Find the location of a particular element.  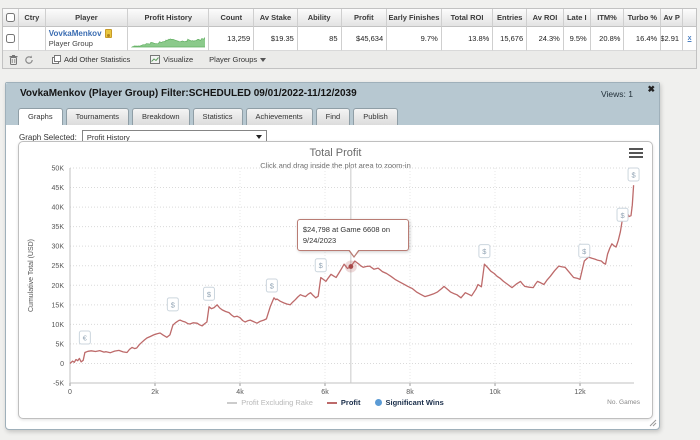

player-type: Player Group is located at coordinates (70, 43).